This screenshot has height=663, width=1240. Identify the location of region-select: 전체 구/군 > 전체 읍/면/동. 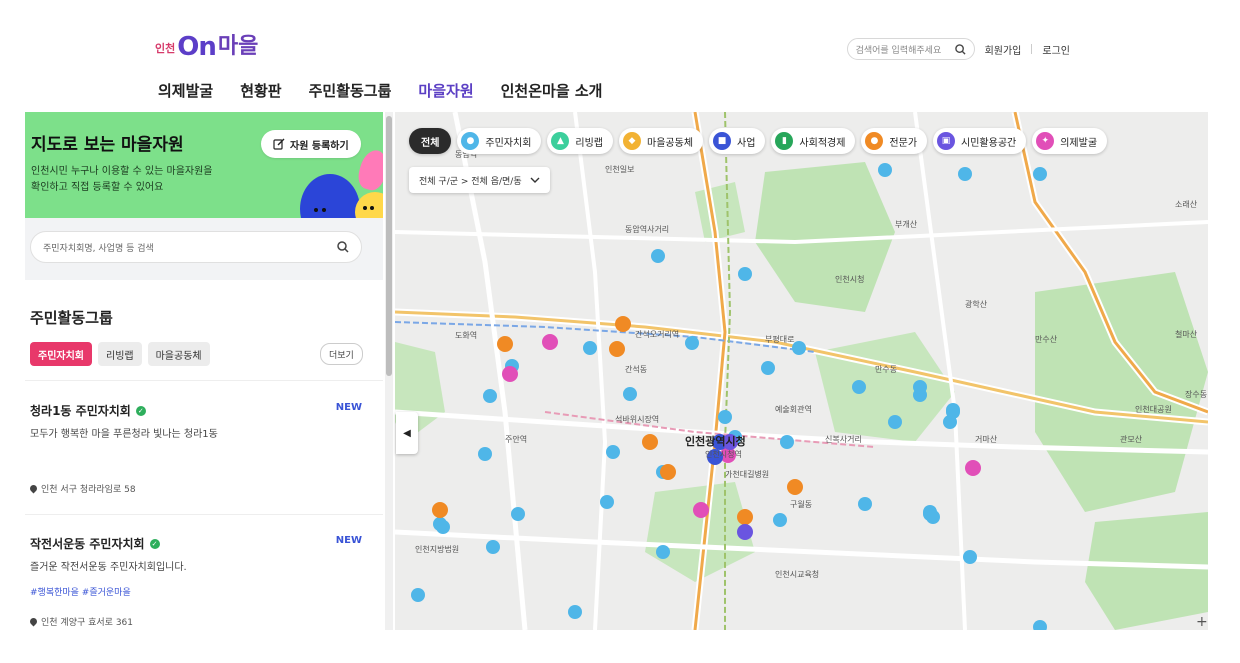
(479, 180).